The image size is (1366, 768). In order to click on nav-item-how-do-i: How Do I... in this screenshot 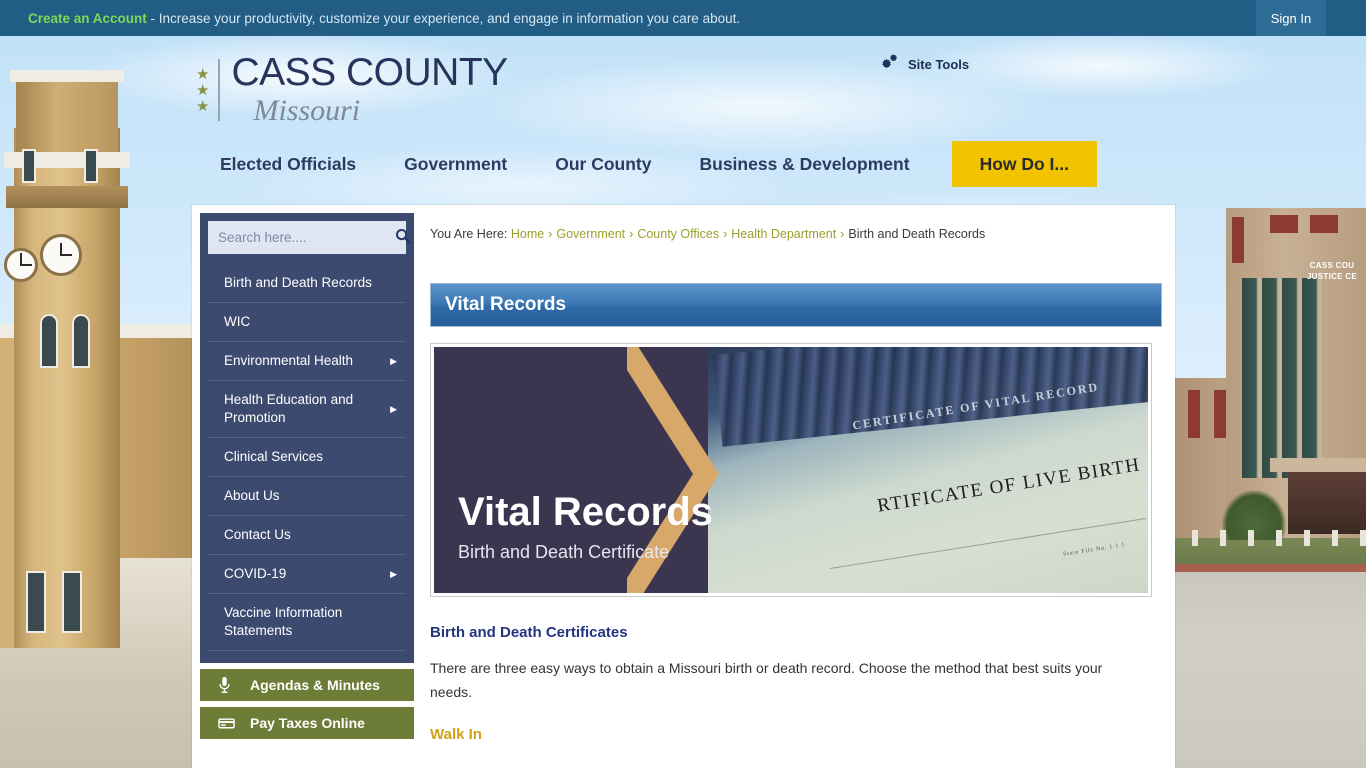, I will do `click(1024, 164)`.